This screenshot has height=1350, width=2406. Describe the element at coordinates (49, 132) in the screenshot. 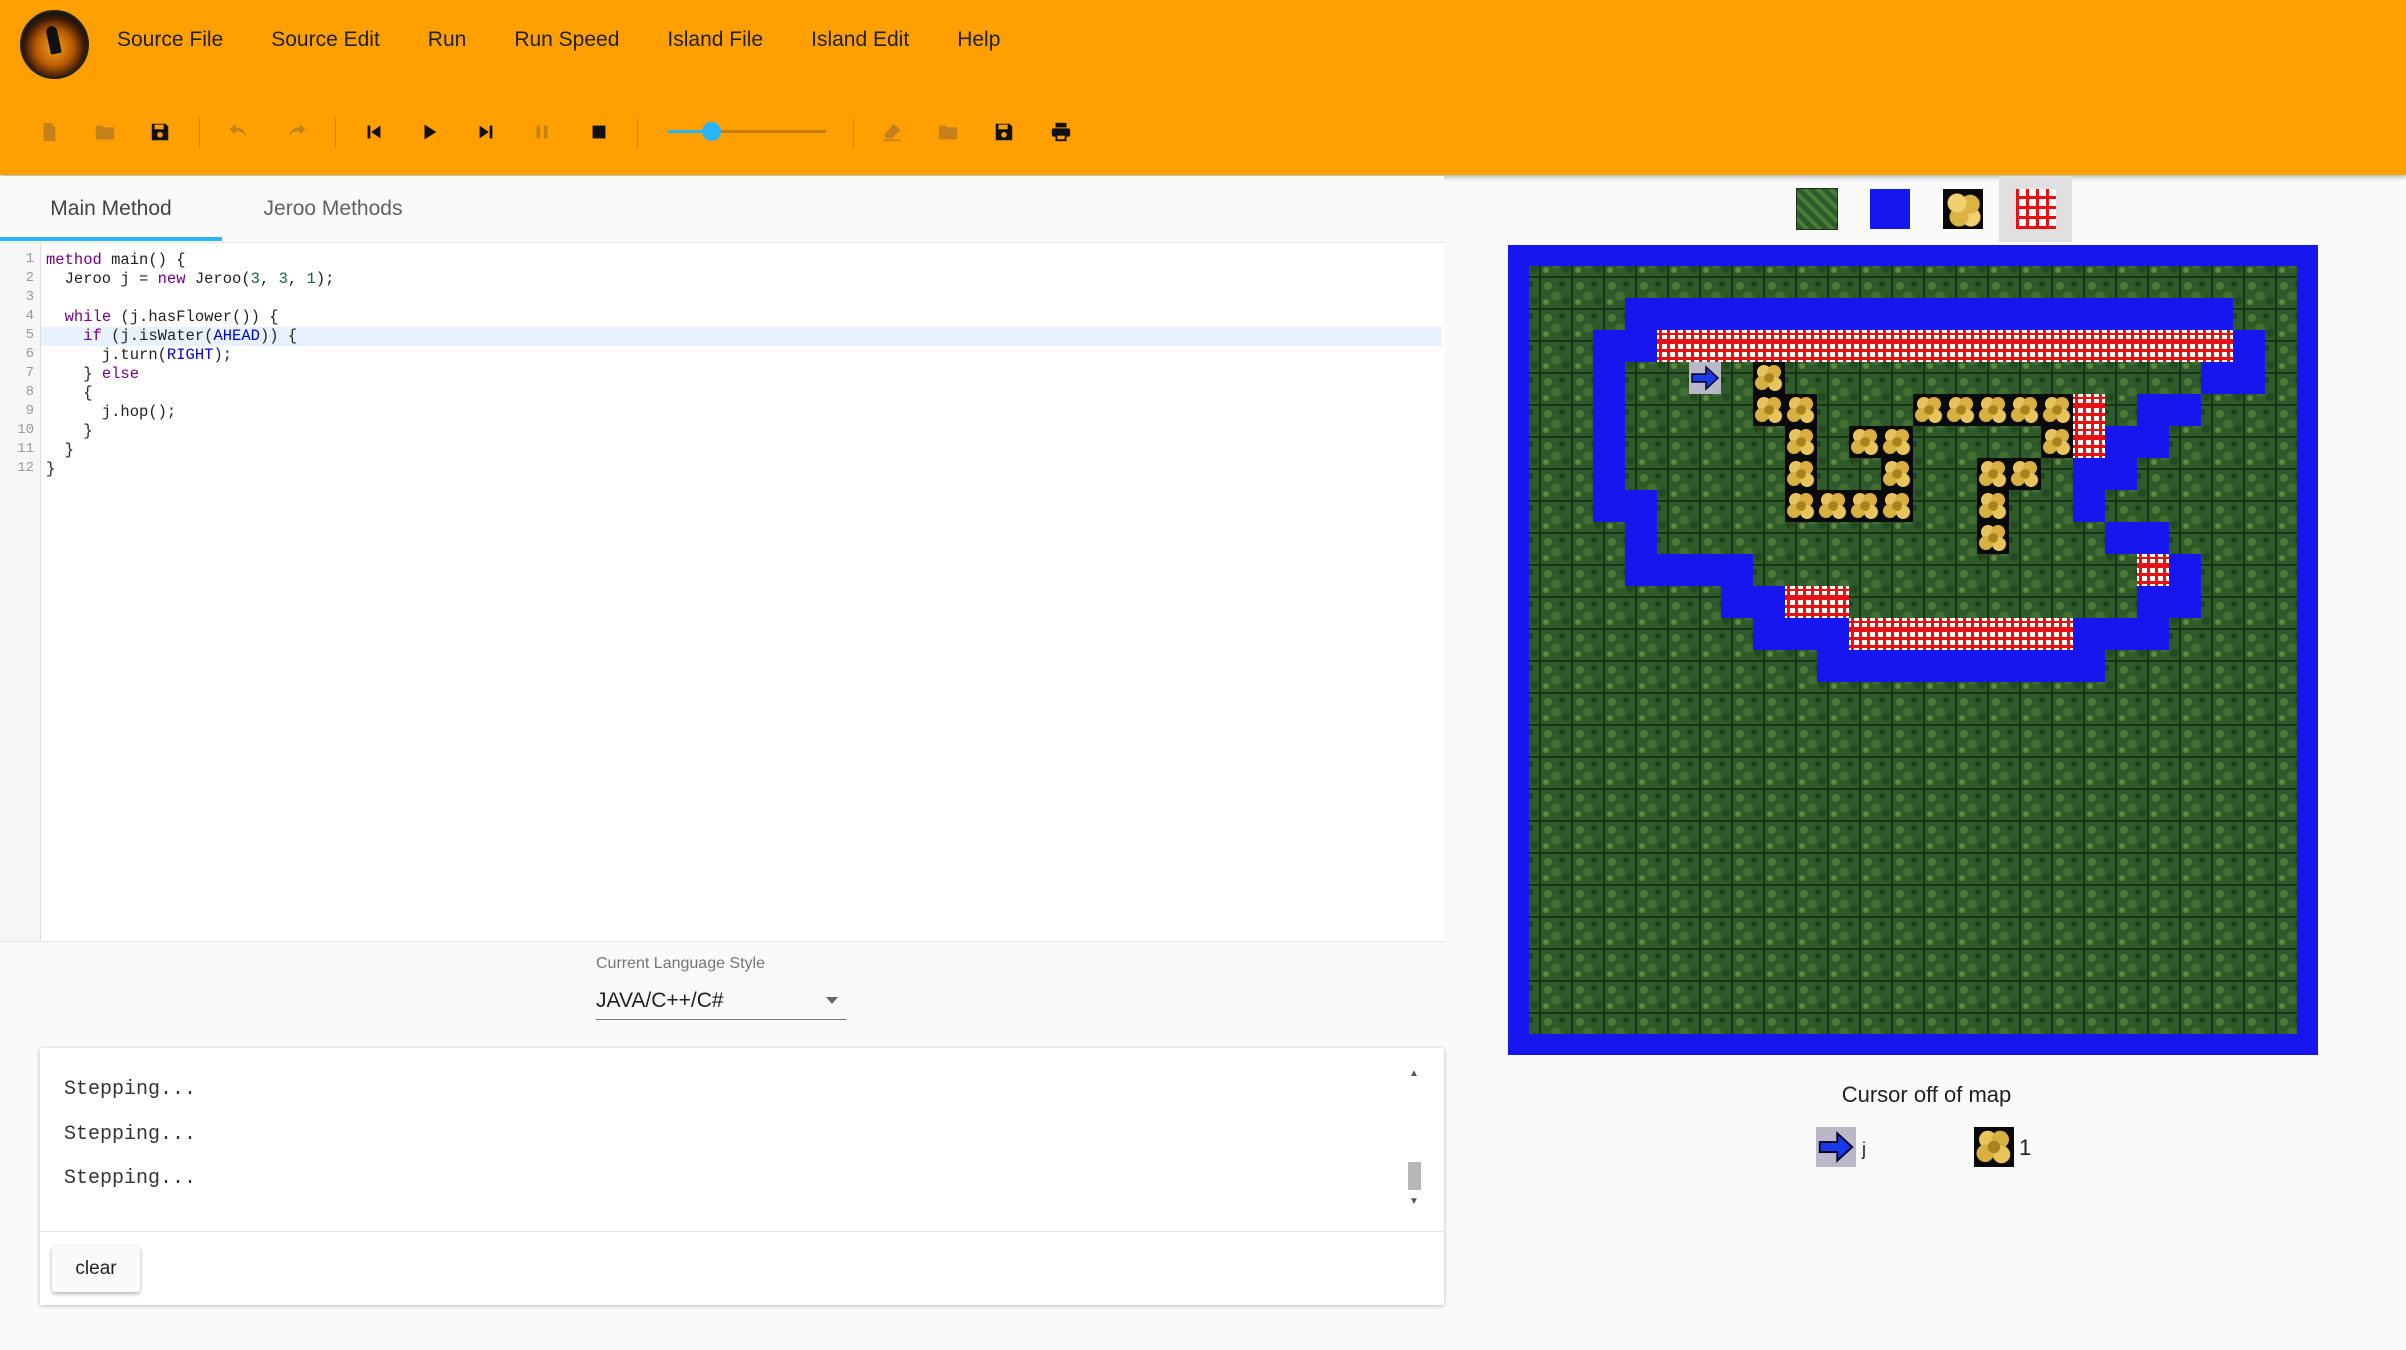

I see `new-file-icon` at that location.